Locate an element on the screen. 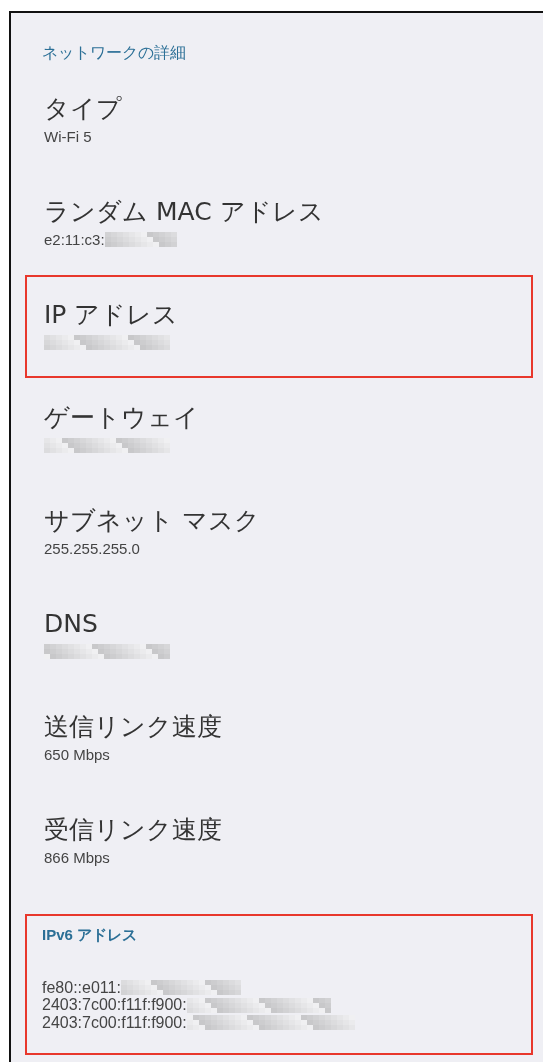  setting-title: 送信リンク速度 is located at coordinates (133, 727).